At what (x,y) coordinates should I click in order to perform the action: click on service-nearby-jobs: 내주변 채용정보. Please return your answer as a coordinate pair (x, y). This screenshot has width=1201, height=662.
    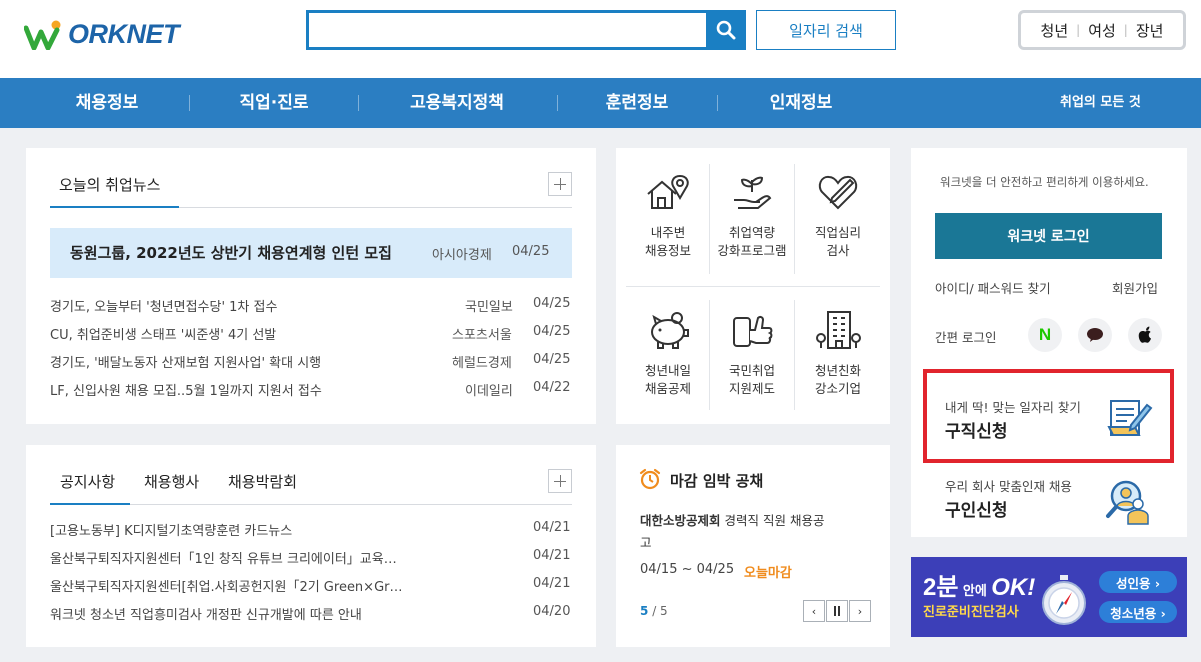
    Looking at the image, I should click on (668, 215).